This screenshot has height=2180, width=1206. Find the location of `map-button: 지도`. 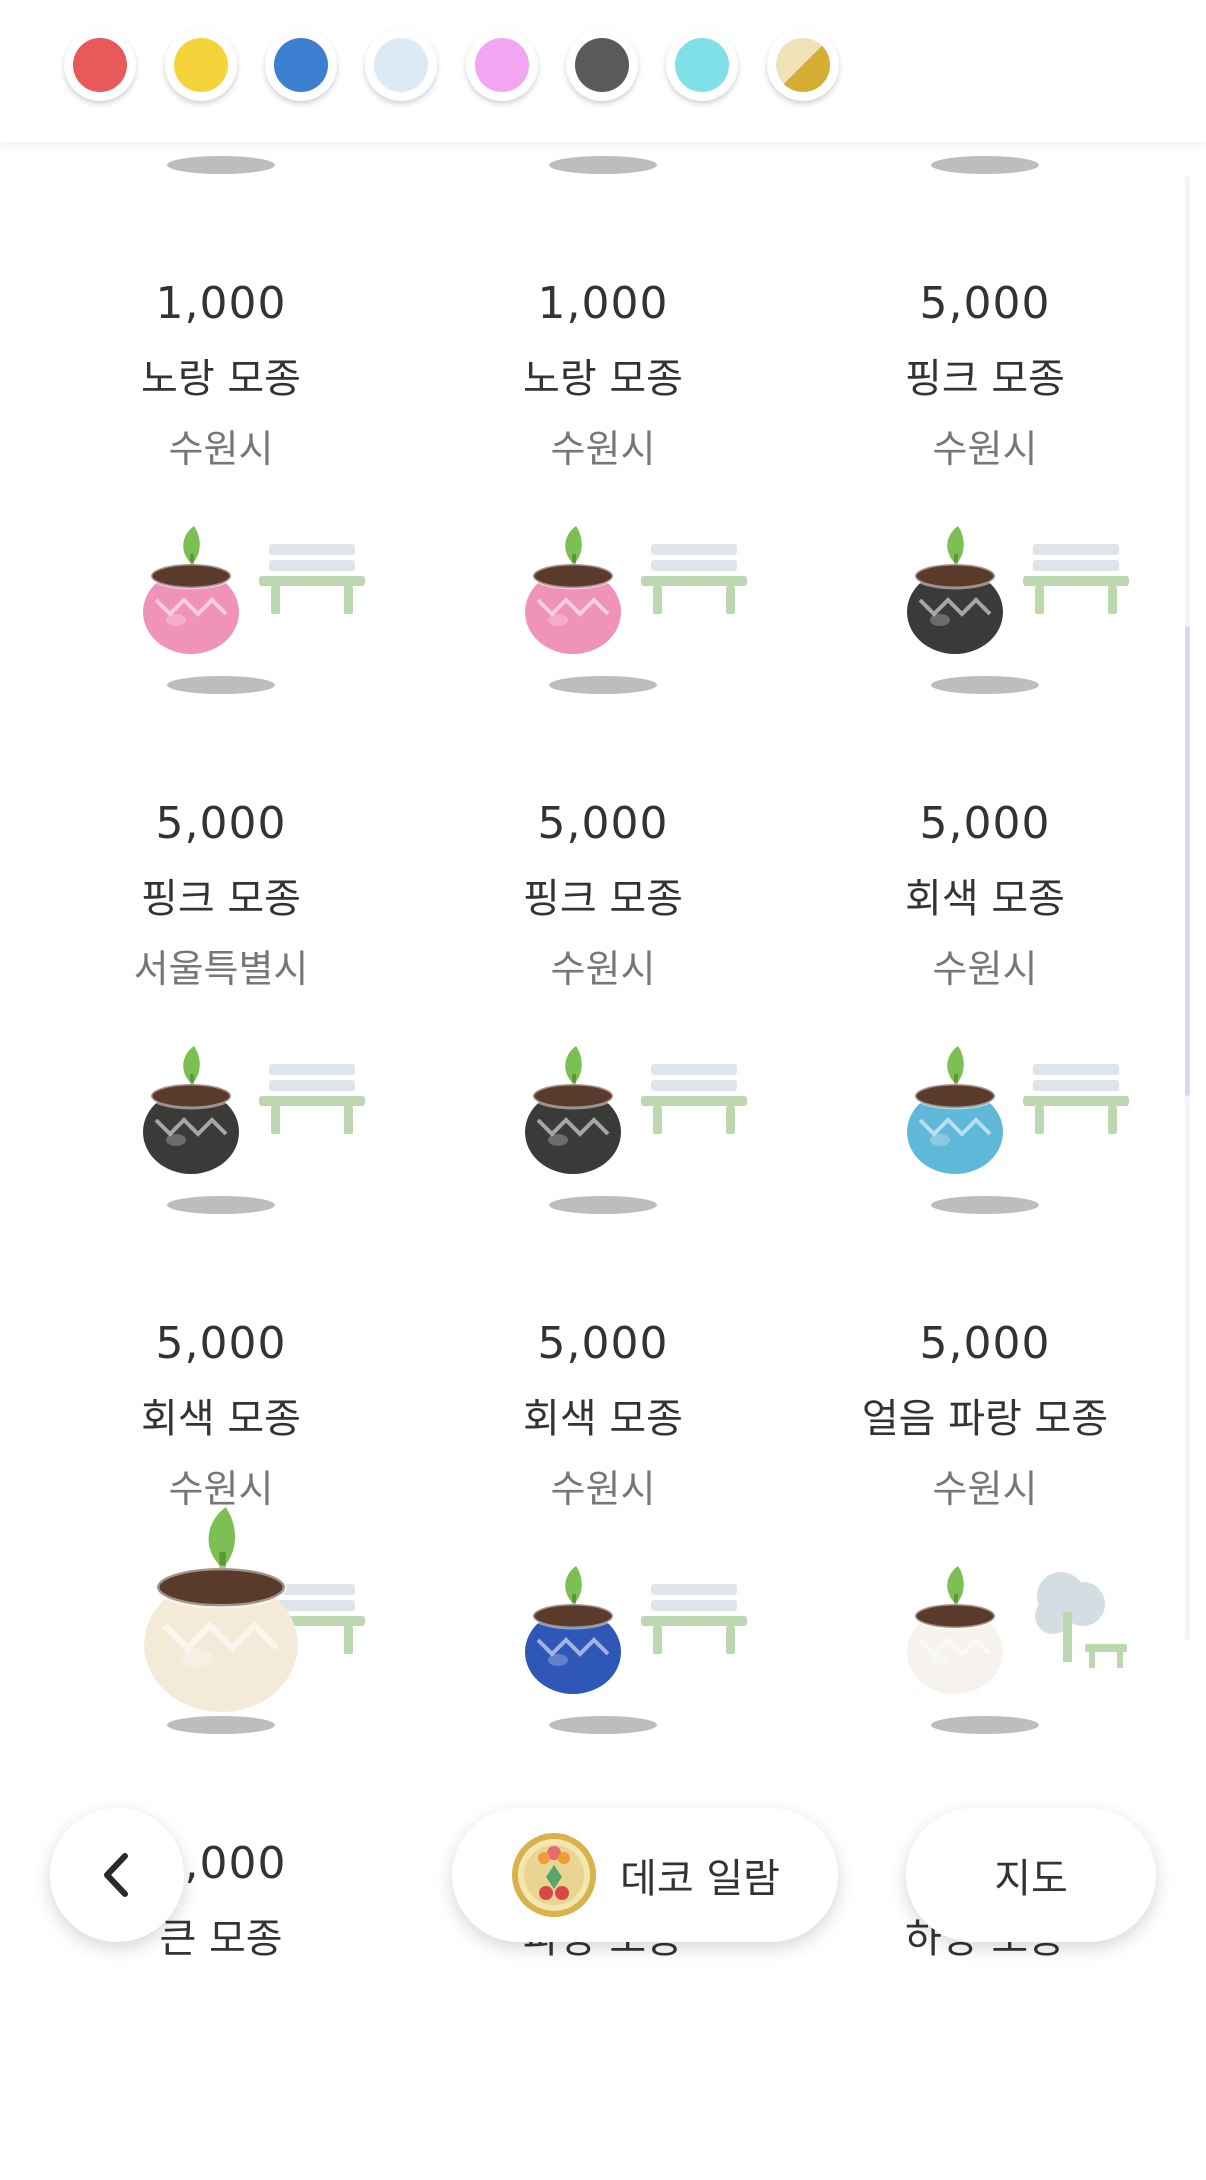

map-button: 지도 is located at coordinates (1031, 1875).